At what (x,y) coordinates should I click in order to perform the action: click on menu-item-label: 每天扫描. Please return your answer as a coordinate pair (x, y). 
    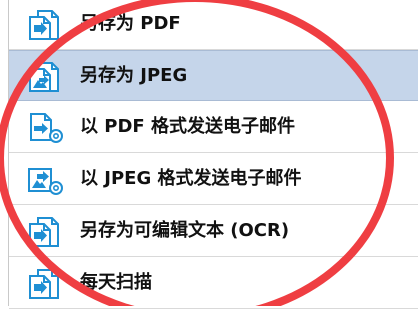
    Looking at the image, I should click on (116, 282).